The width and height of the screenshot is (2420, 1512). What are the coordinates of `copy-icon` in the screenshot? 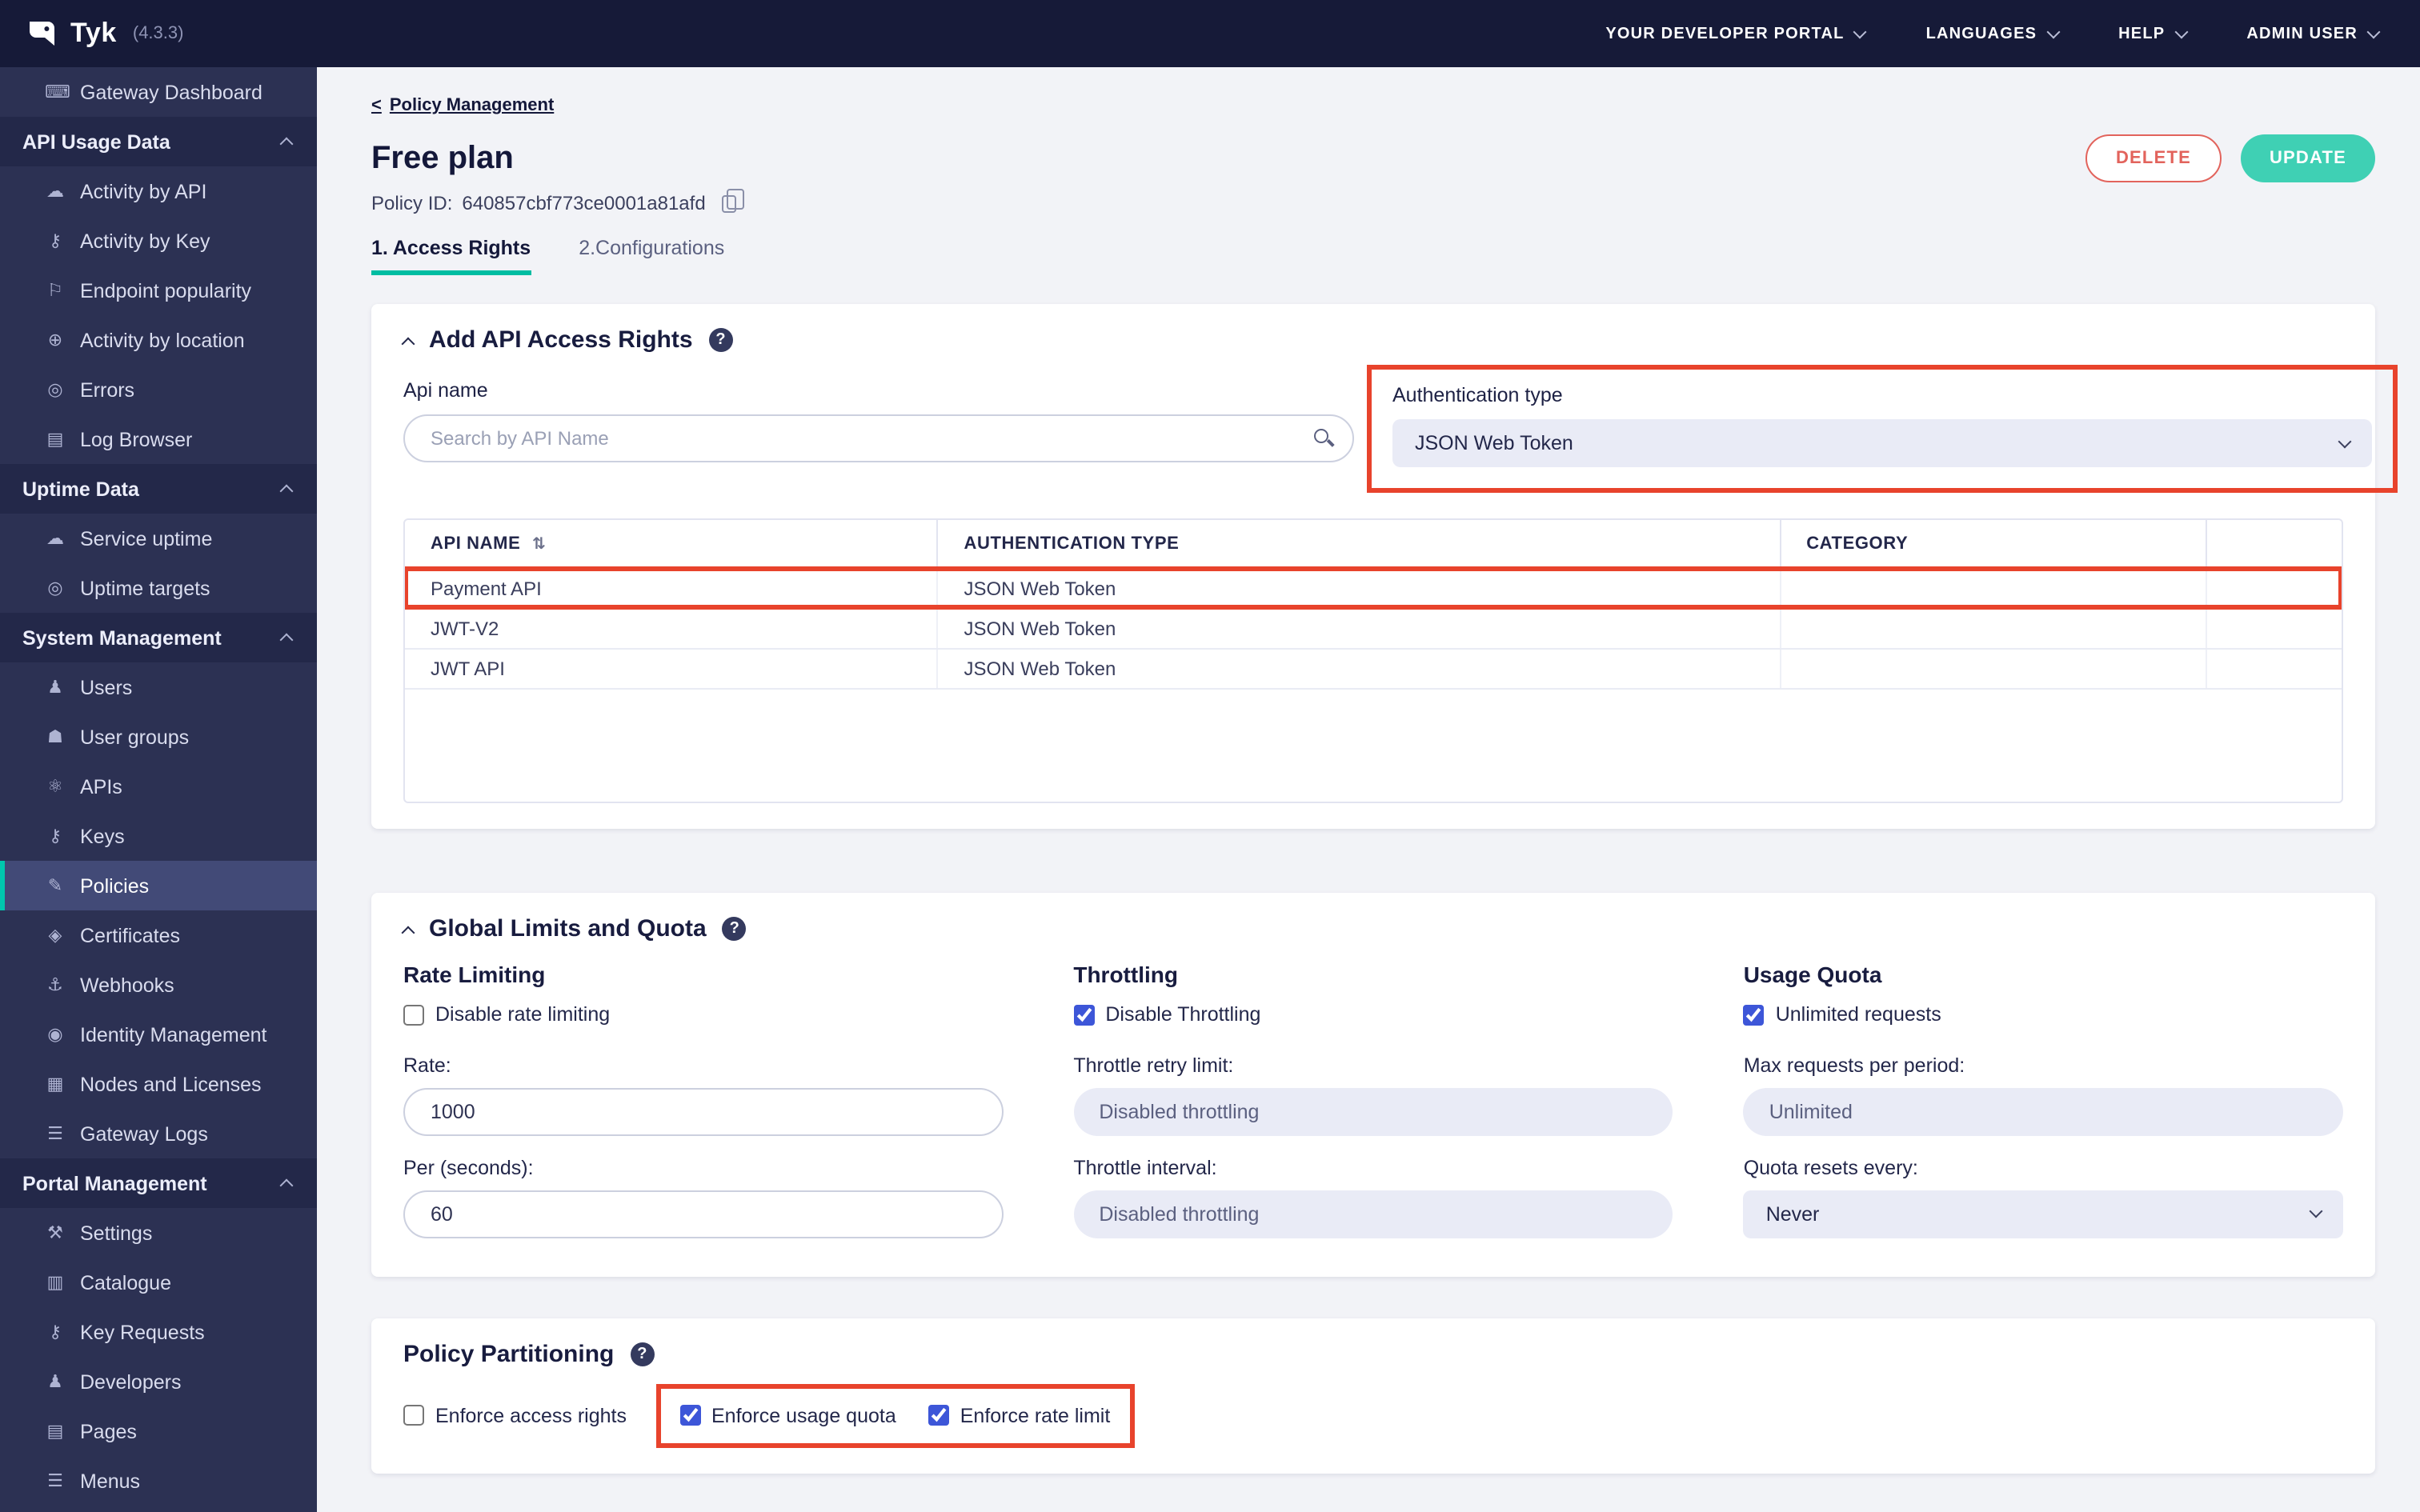 It's located at (733, 200).